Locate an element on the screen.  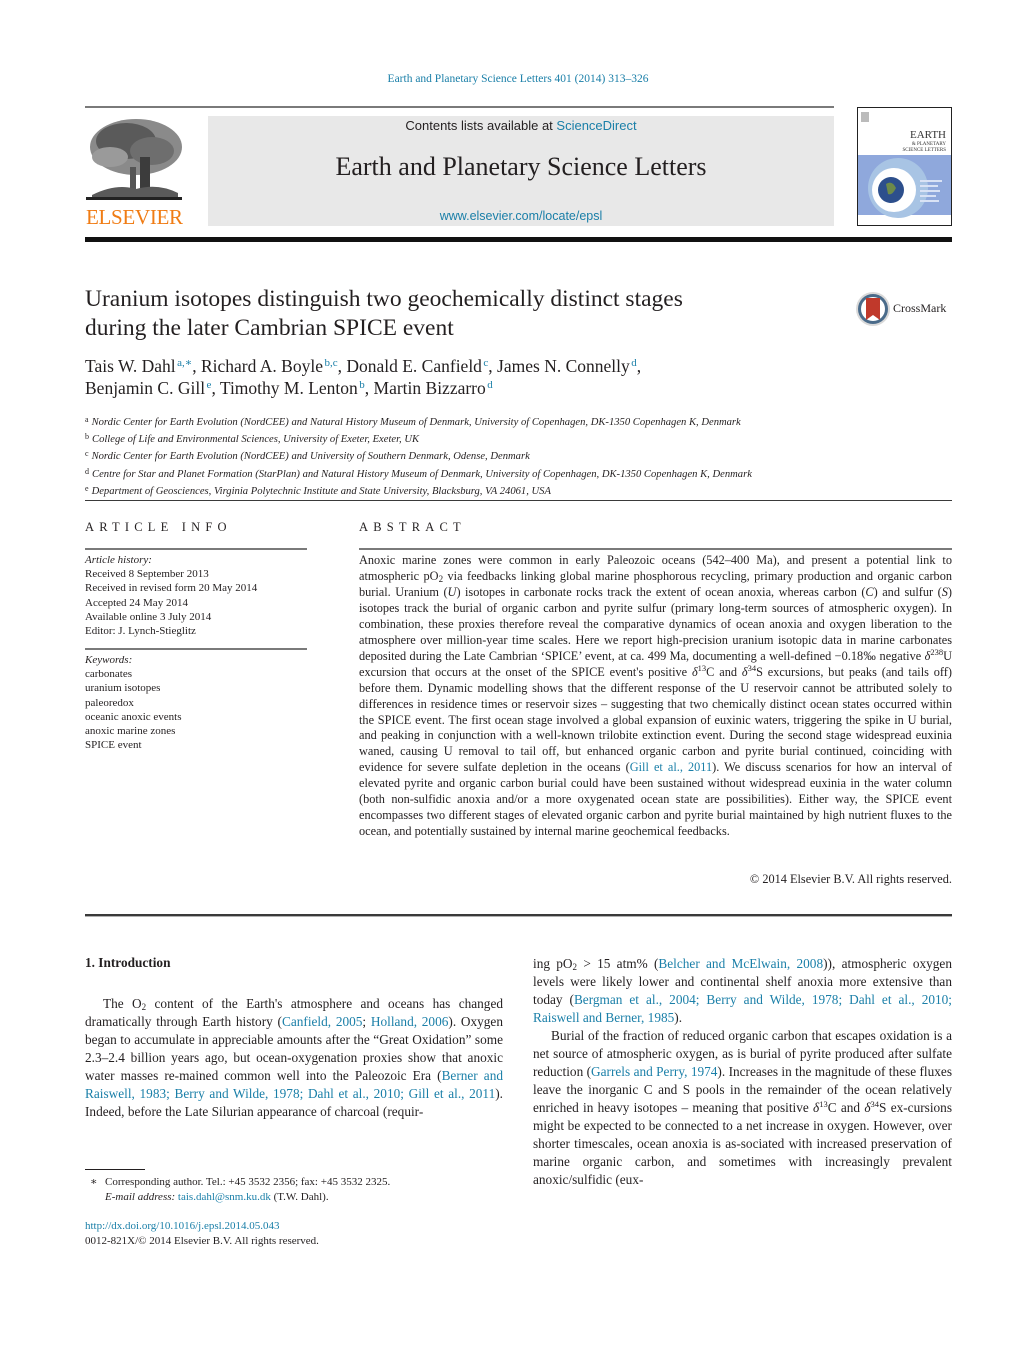
author: Timothy M. Lenton b is located at coordinates (292, 388).